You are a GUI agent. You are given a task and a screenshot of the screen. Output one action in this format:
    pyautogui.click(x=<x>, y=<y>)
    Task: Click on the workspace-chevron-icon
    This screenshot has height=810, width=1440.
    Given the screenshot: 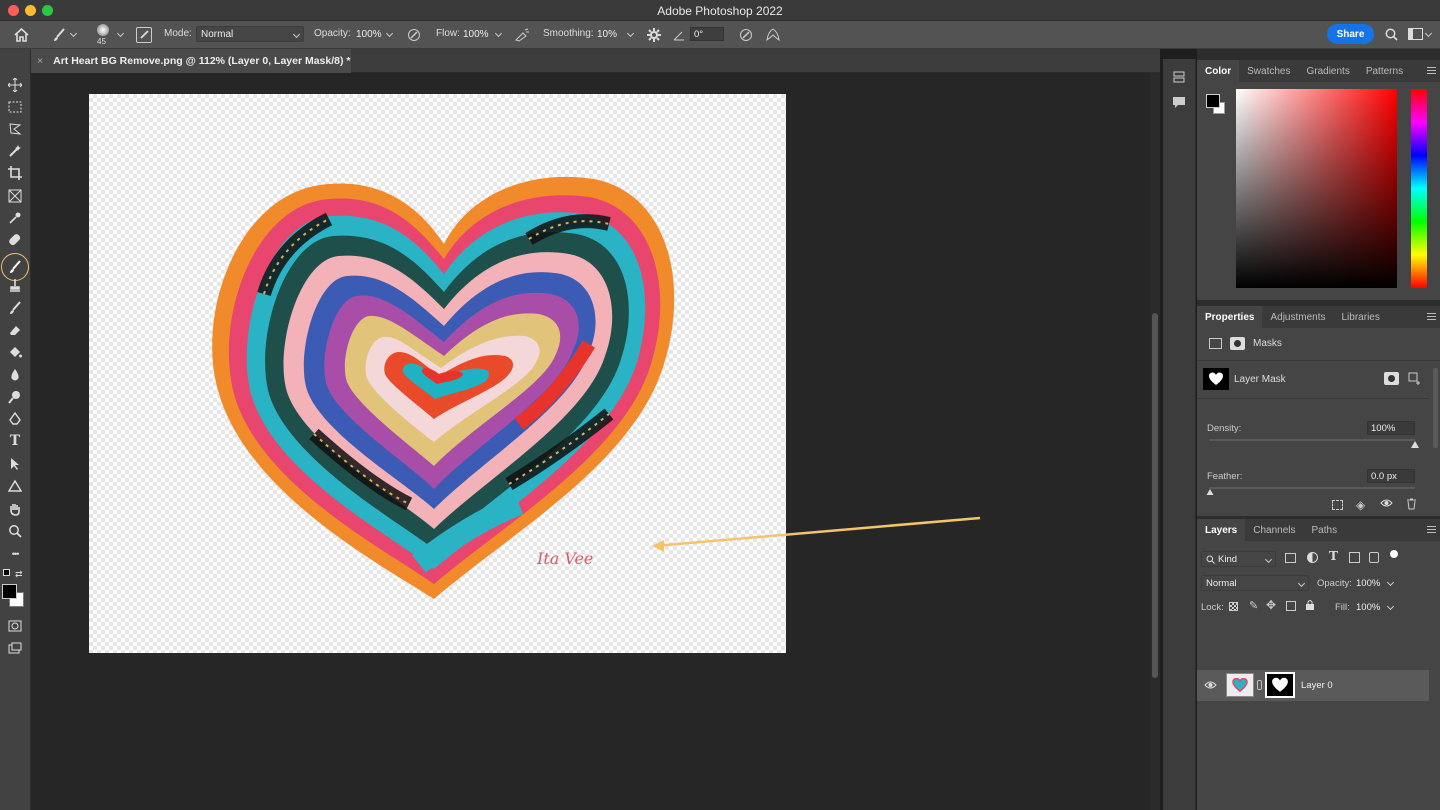 What is the action you would take?
    pyautogui.click(x=1428, y=33)
    